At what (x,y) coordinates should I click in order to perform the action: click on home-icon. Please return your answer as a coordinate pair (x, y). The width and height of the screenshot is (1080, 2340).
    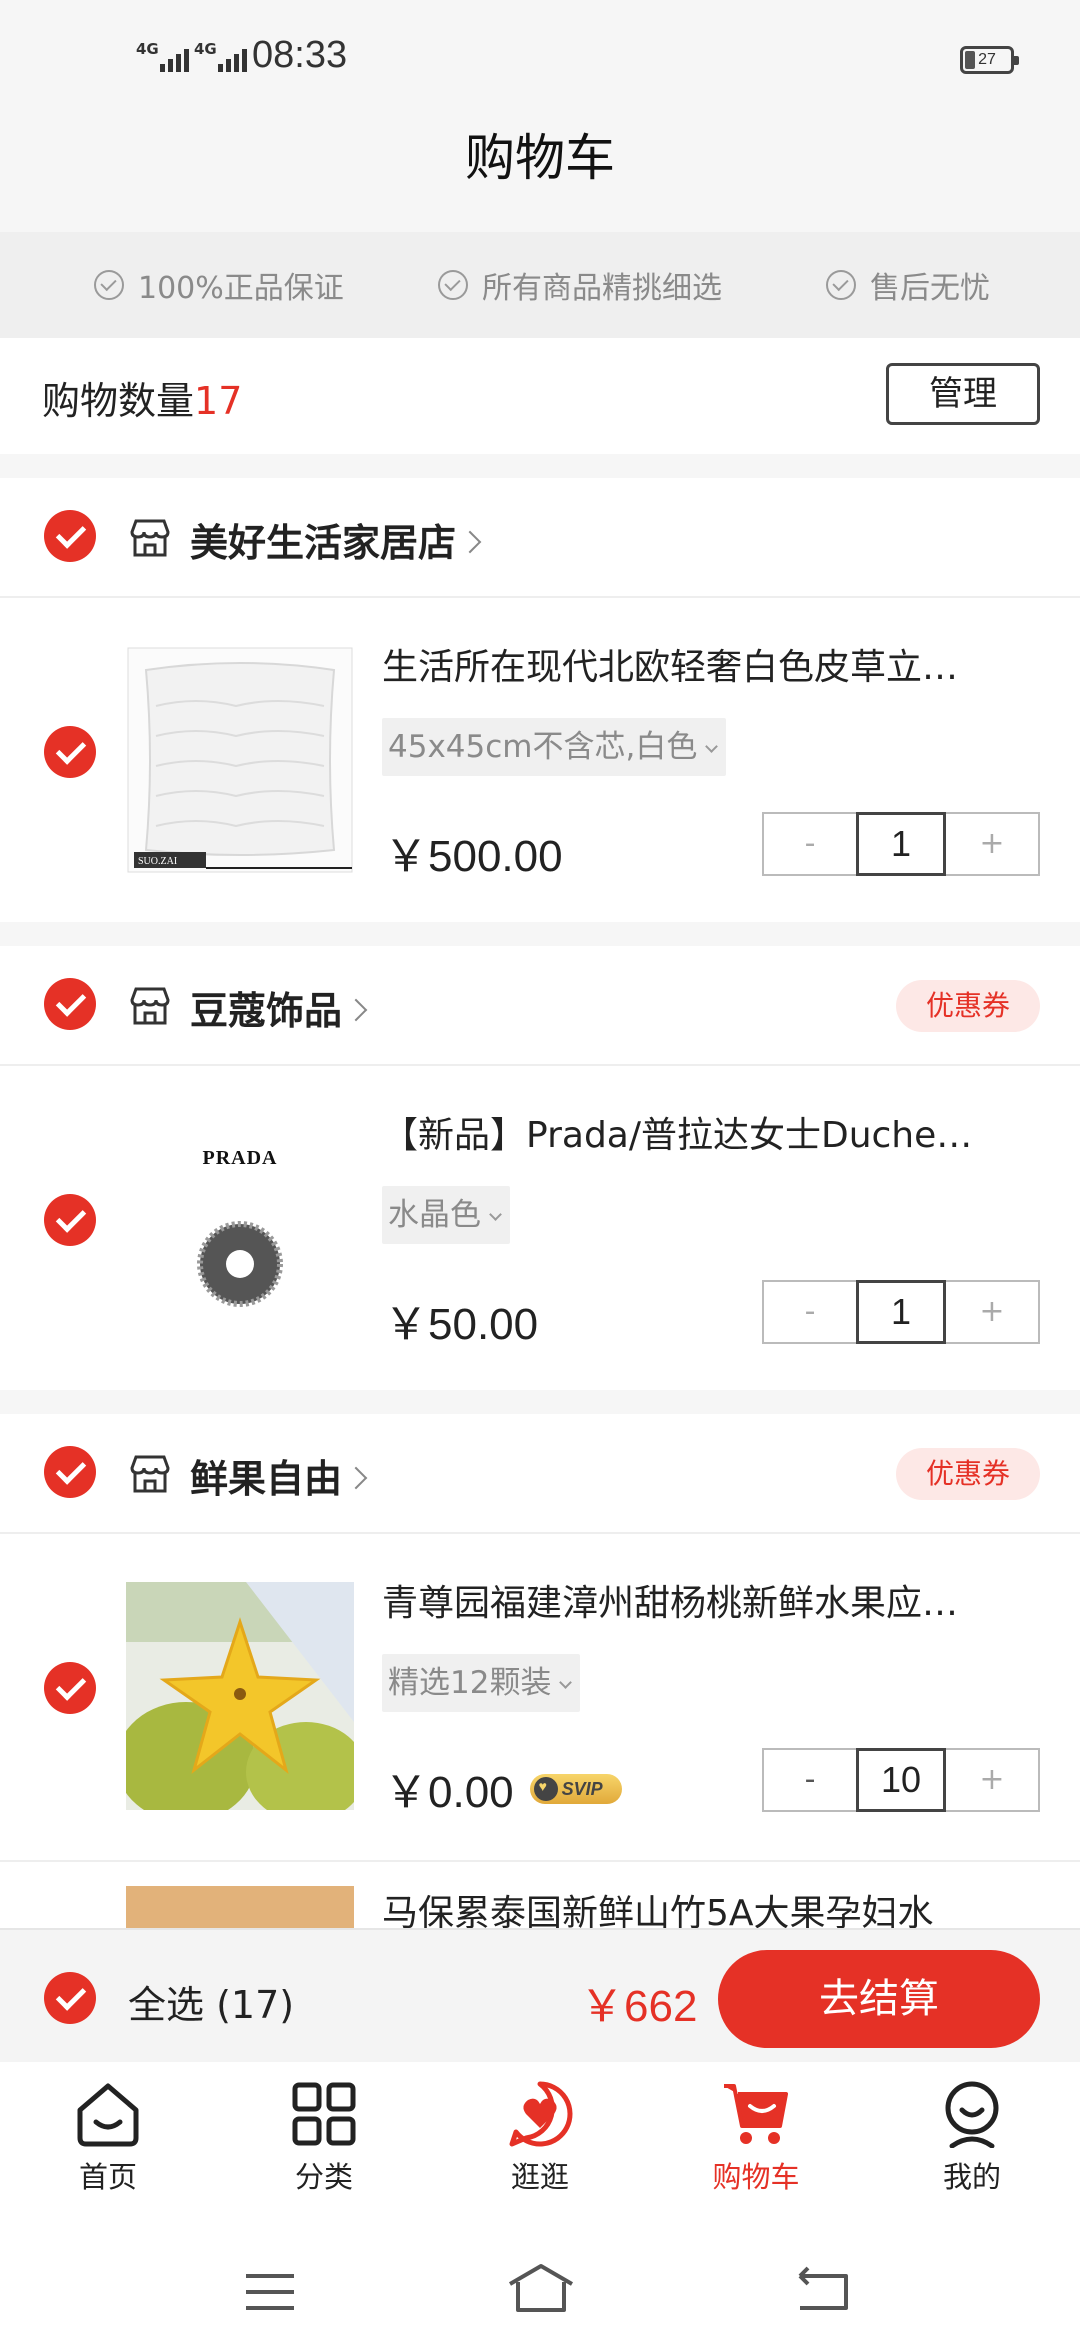
    Looking at the image, I should click on (108, 2115).